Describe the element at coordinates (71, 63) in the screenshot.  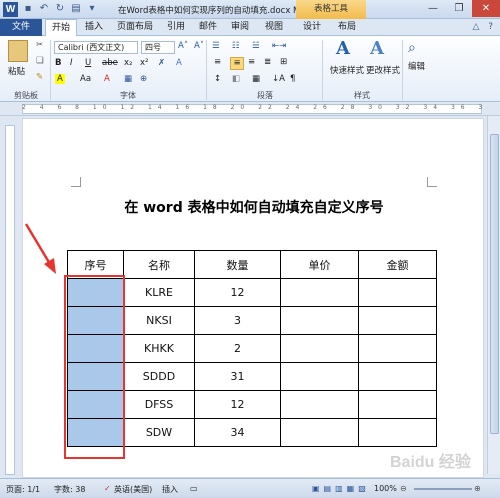
I see `italic-button: I` at that location.